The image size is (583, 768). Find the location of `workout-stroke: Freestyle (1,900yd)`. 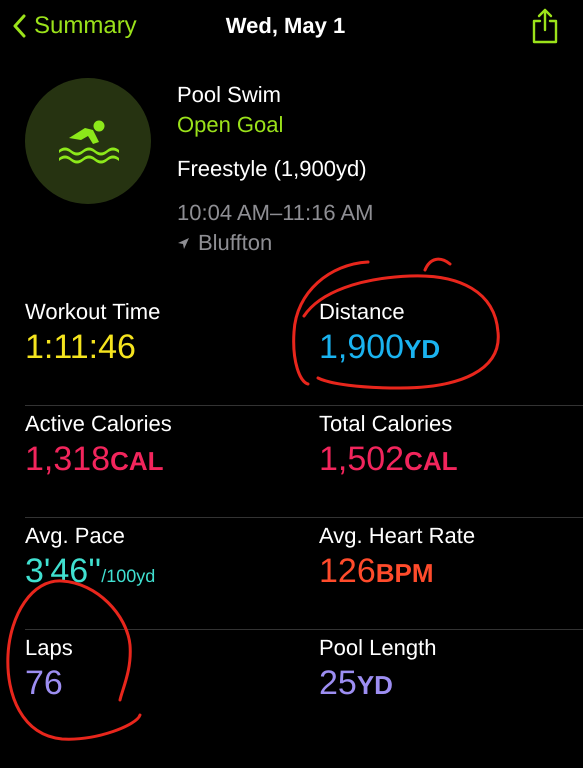

workout-stroke: Freestyle (1,900yd) is located at coordinates (272, 169).